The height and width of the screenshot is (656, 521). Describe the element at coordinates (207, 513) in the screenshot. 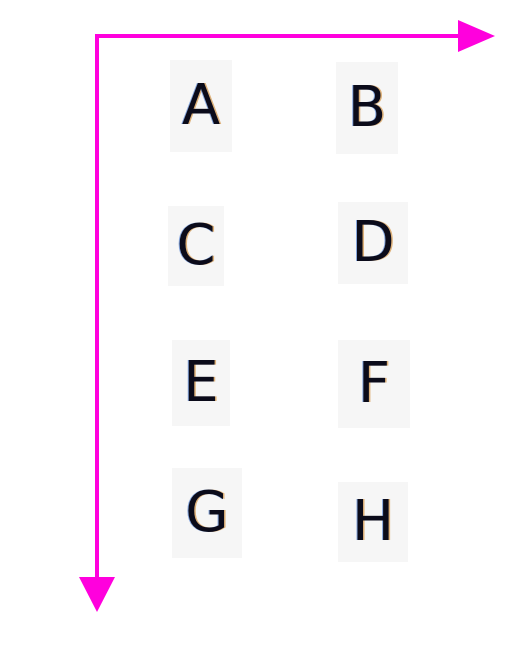

I see `grid-cell-g: G` at that location.